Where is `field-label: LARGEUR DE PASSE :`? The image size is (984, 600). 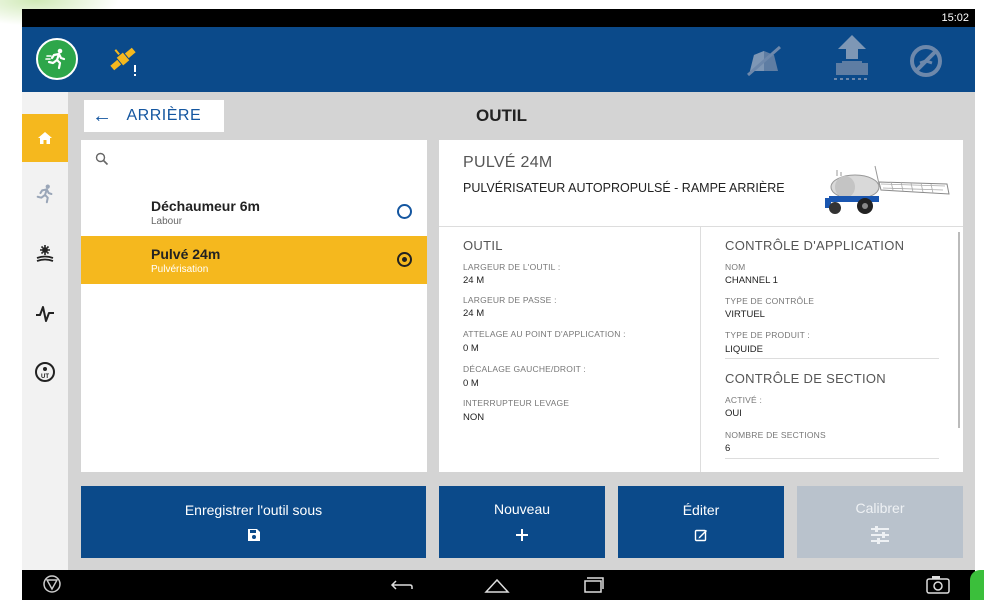
field-label: LARGEUR DE PASSE : is located at coordinates (510, 300).